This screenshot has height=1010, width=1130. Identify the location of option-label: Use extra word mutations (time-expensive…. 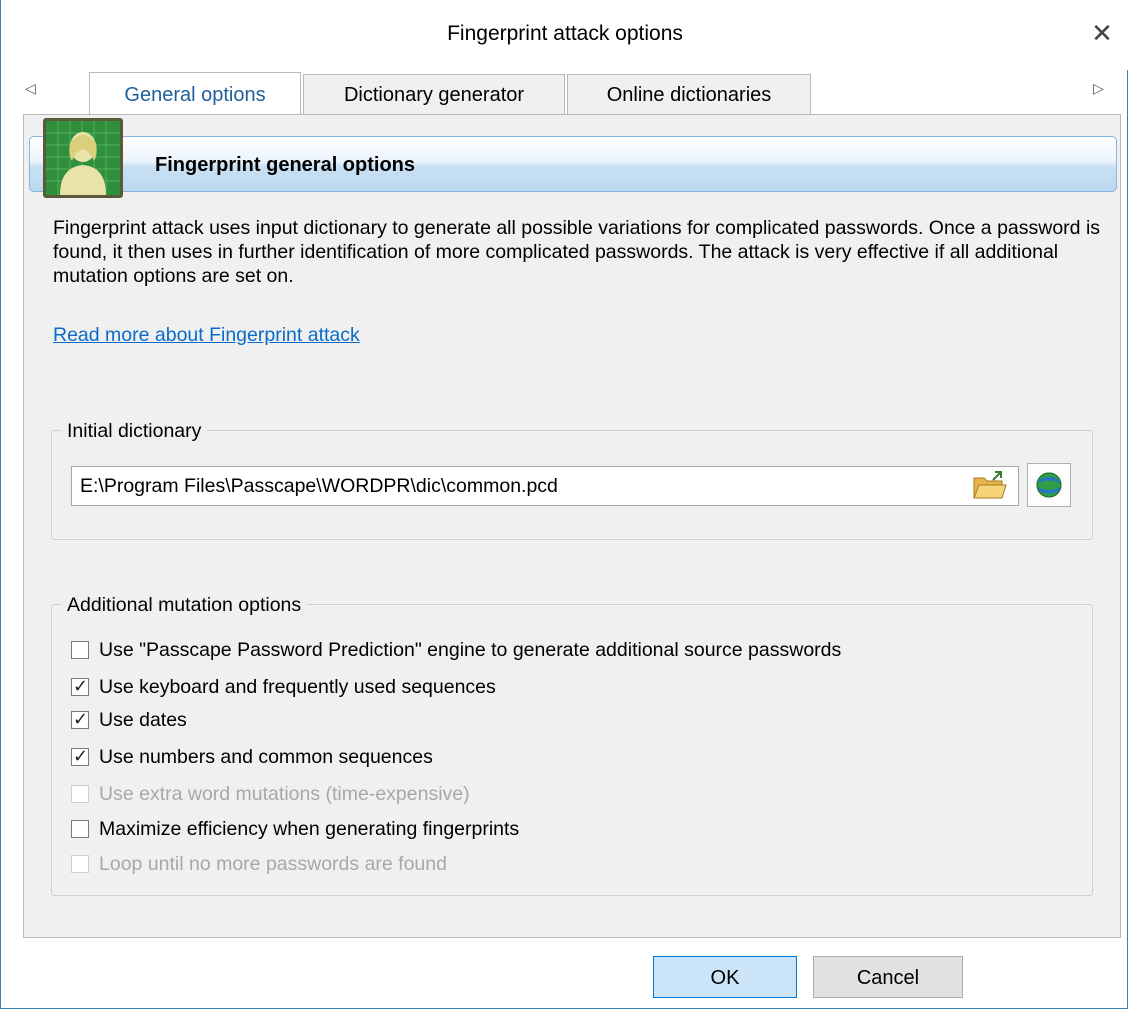
(284, 794).